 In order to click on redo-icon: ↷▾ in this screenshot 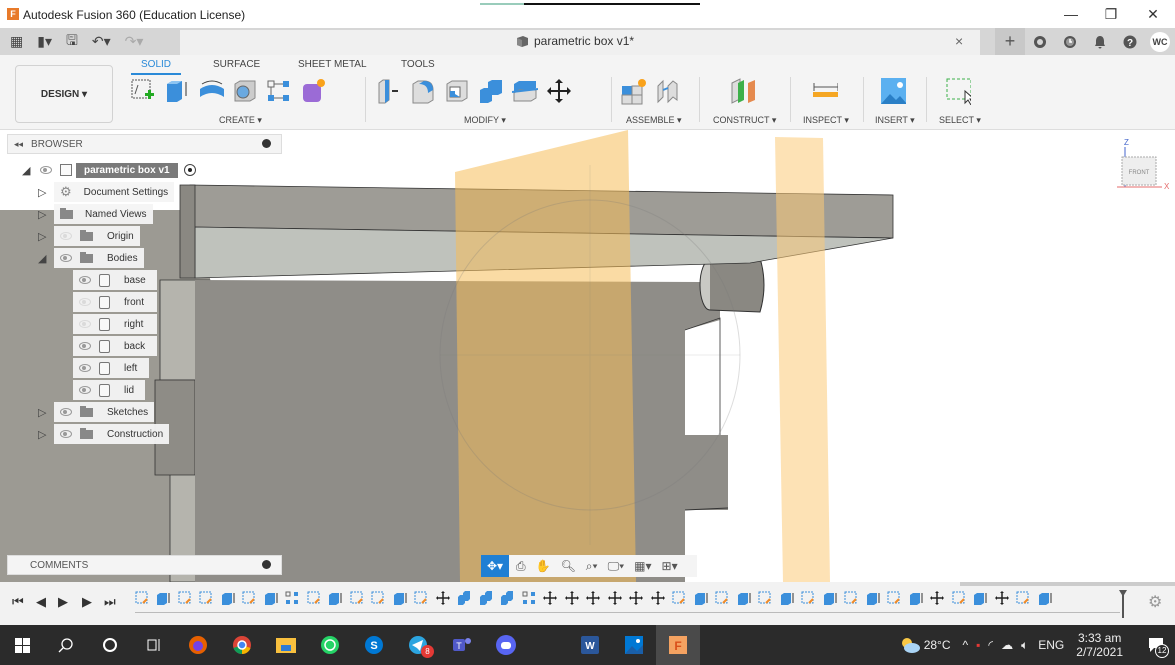, I will do `click(134, 41)`.